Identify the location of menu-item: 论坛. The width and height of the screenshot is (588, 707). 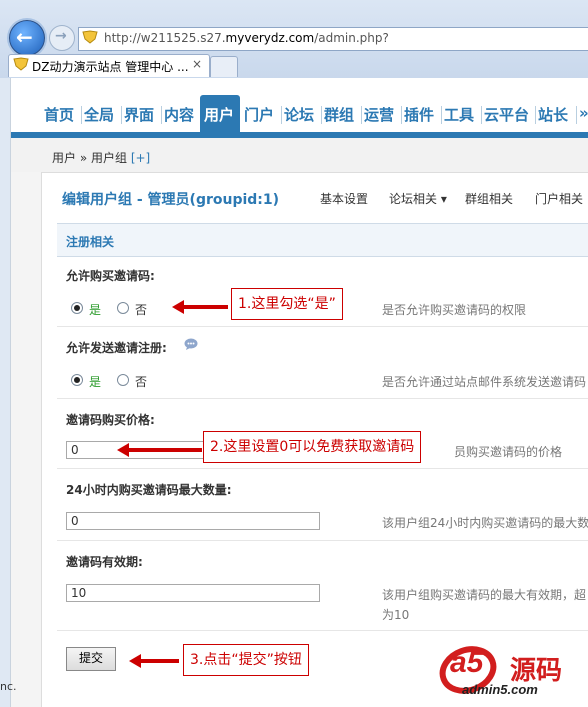
(299, 114).